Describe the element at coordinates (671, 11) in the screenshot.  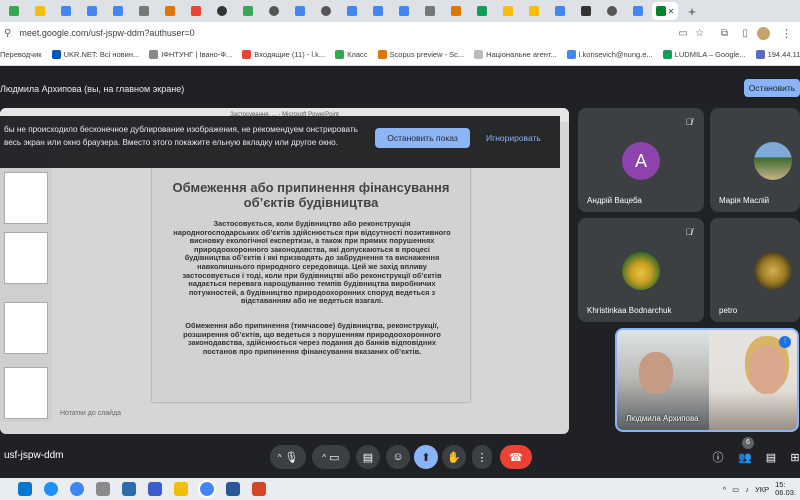
I see `close-tab-icon: ✕` at that location.